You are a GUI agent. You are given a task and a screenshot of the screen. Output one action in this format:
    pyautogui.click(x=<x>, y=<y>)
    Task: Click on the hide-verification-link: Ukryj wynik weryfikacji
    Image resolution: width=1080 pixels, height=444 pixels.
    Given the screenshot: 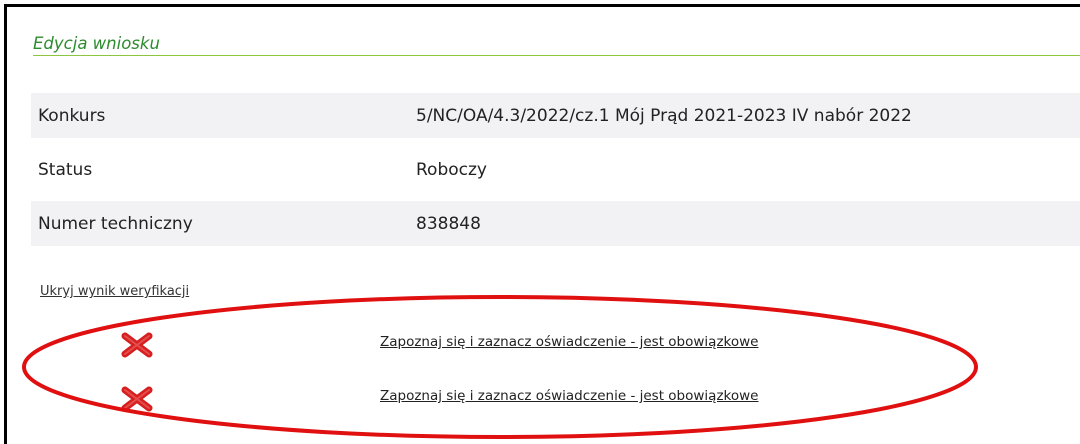 What is the action you would take?
    pyautogui.click(x=114, y=291)
    